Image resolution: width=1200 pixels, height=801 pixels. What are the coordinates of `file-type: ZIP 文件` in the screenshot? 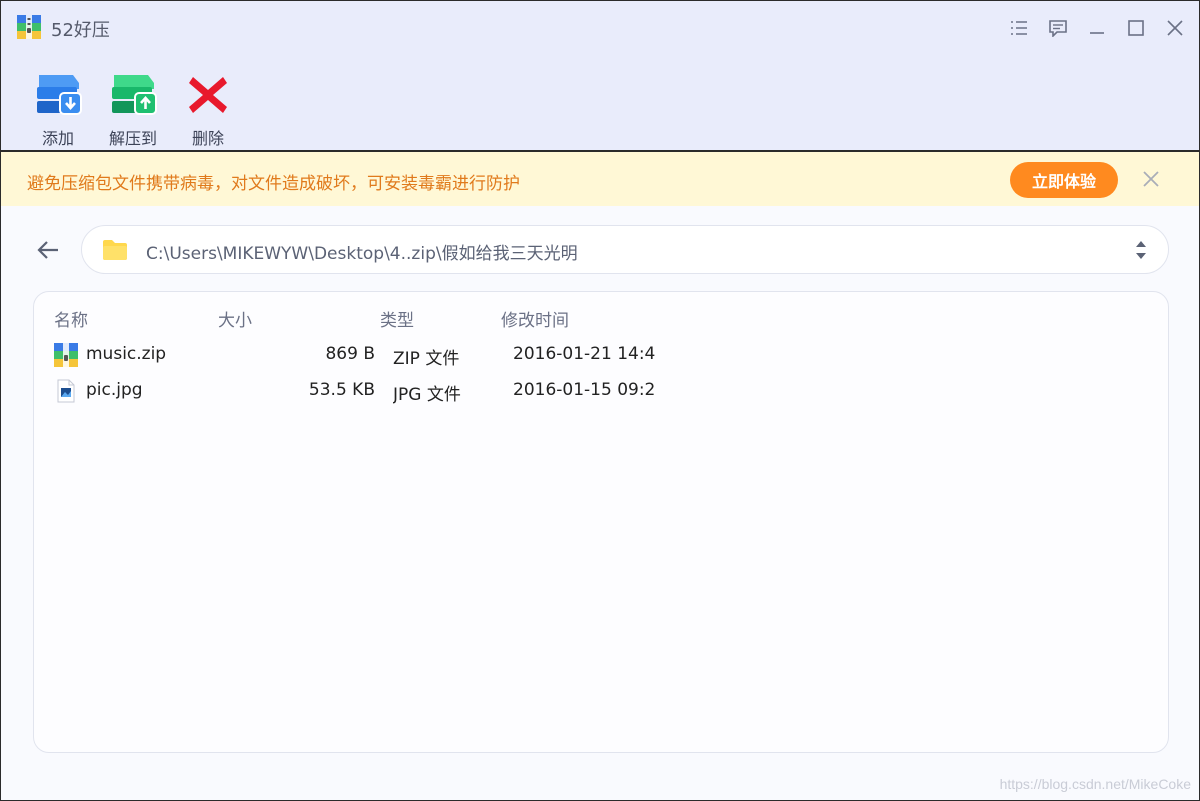 It's located at (426, 359).